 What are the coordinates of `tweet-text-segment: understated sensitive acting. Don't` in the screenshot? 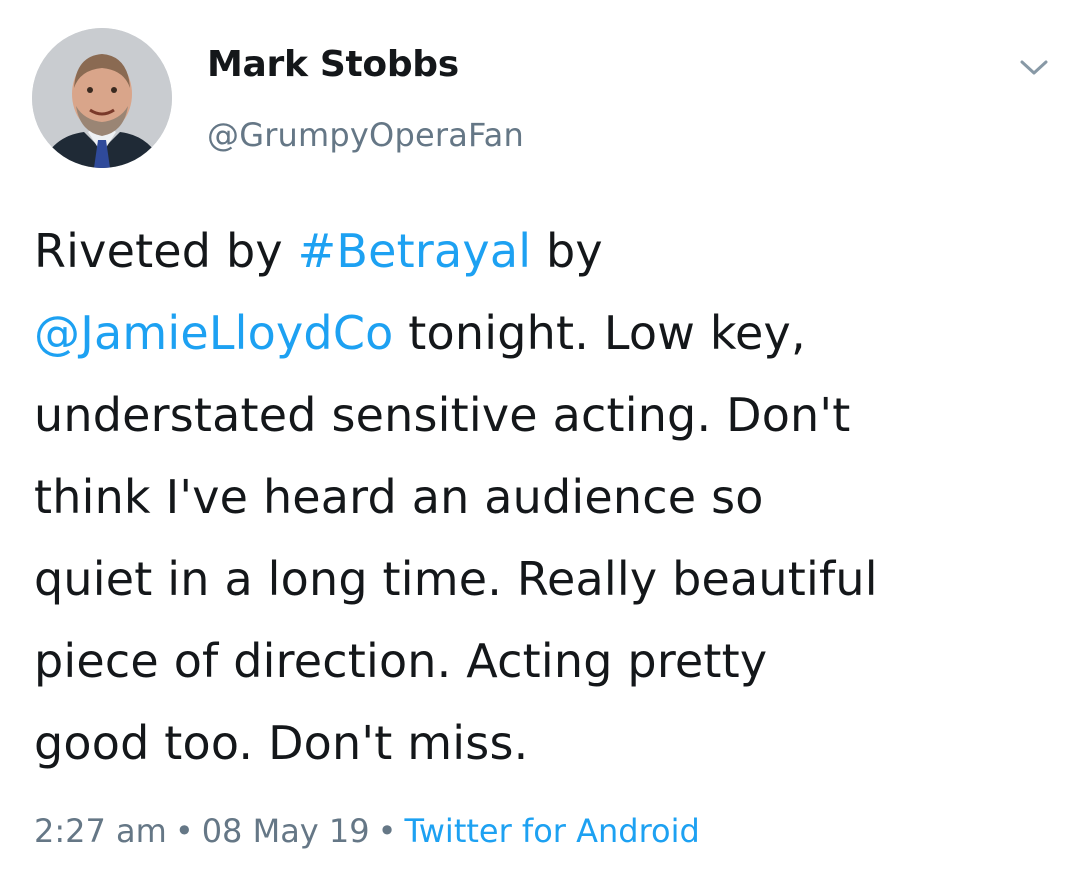 It's located at (442, 415).